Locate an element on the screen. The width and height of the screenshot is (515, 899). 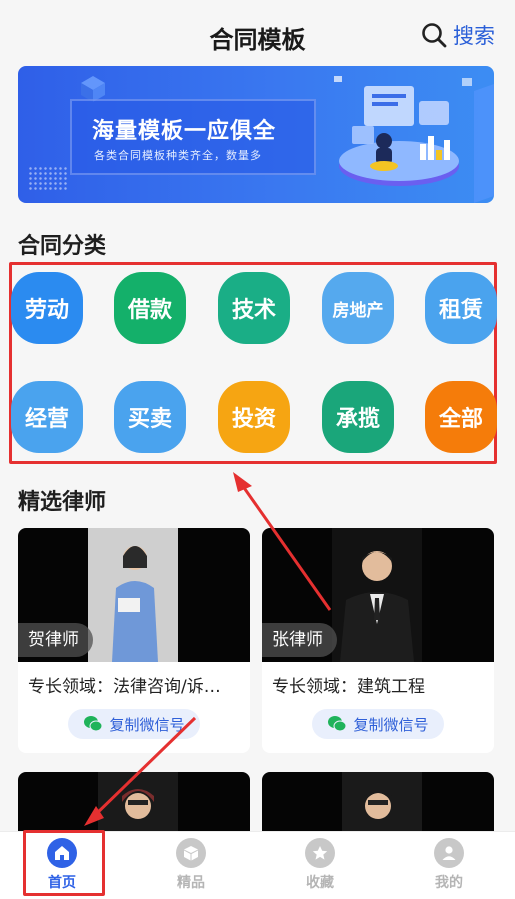
category-label: 租赁 is located at coordinates (460, 310).